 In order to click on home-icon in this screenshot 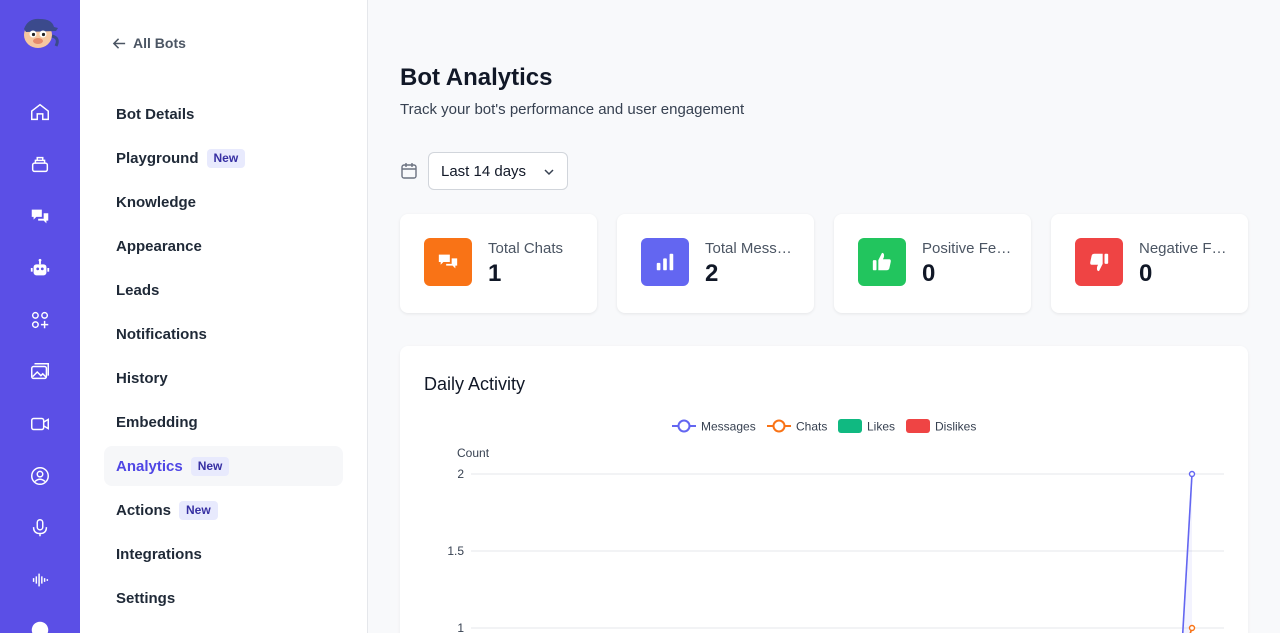, I will do `click(40, 112)`.